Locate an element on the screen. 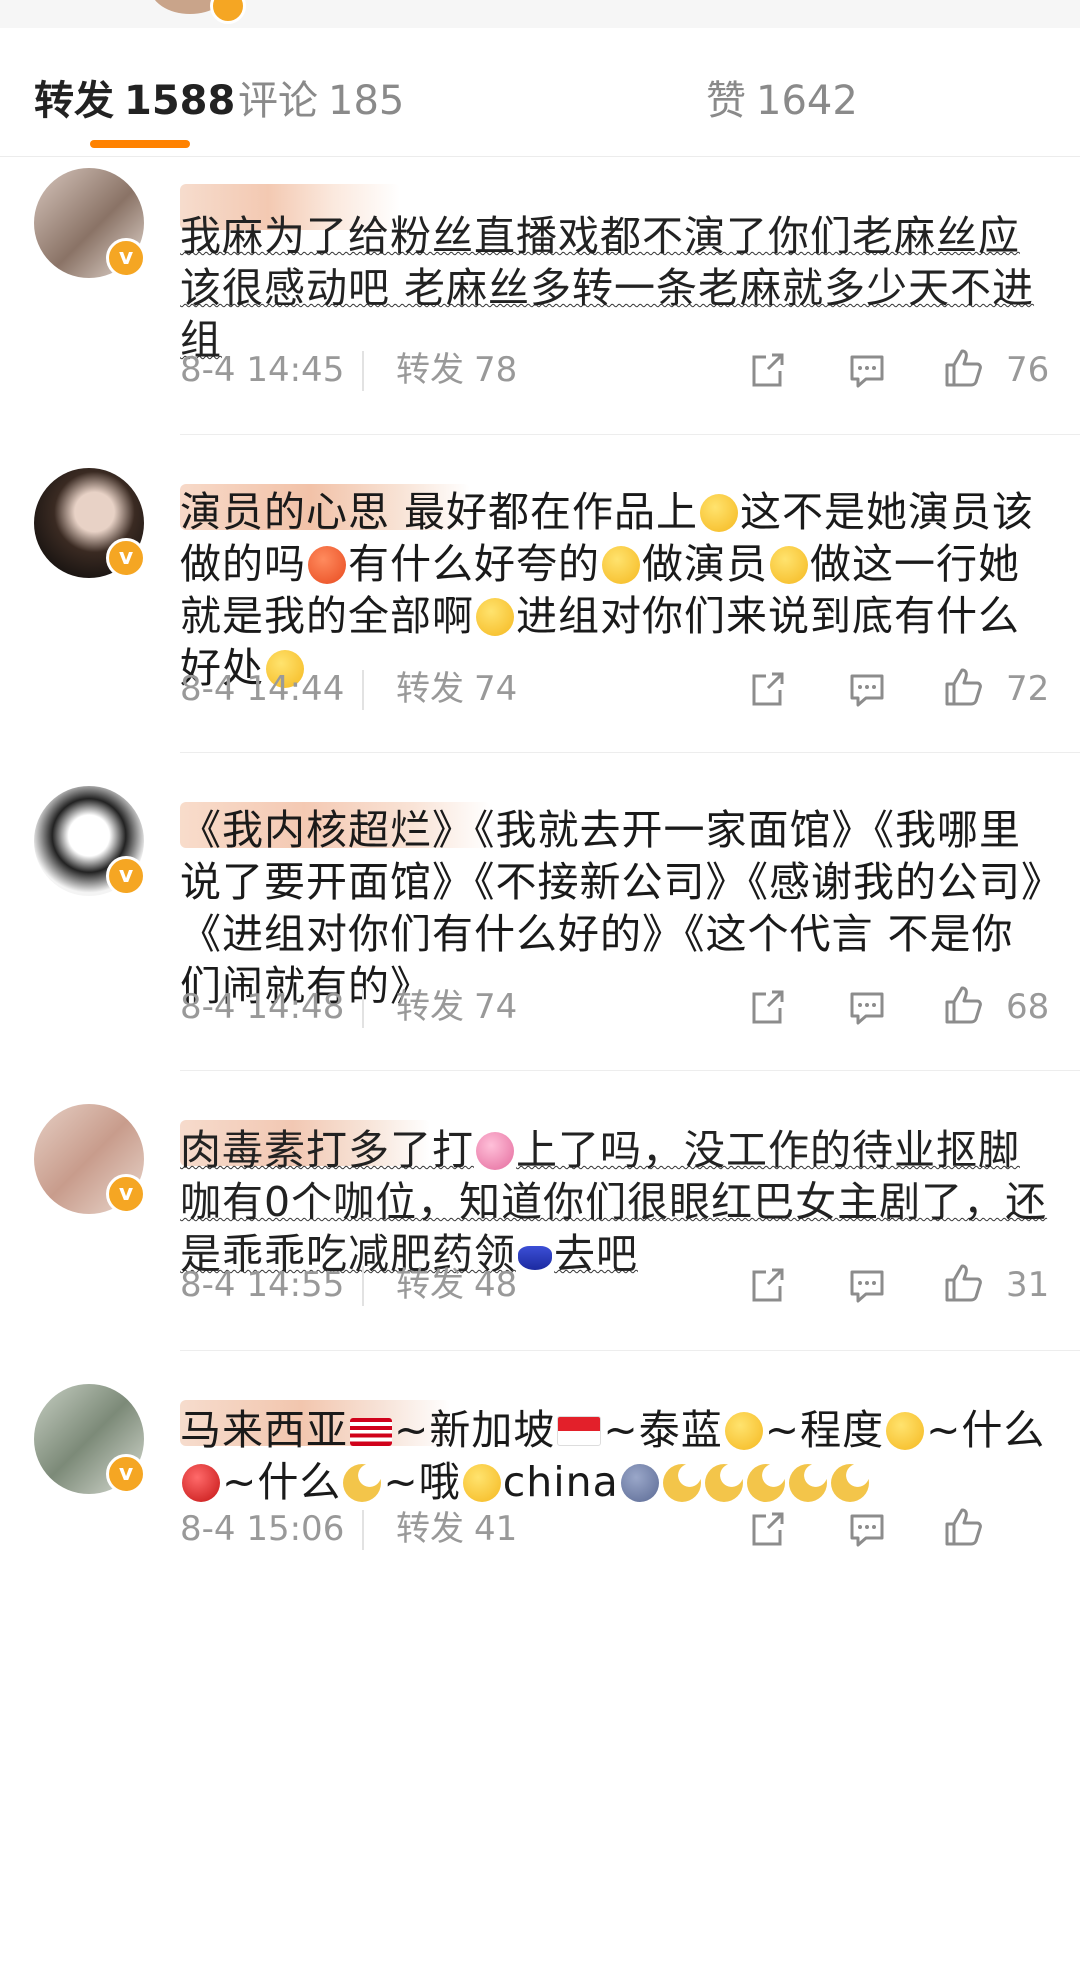 This screenshot has height=1972, width=1080. text-segment: 肉毒素打多了打 is located at coordinates (327, 1150).